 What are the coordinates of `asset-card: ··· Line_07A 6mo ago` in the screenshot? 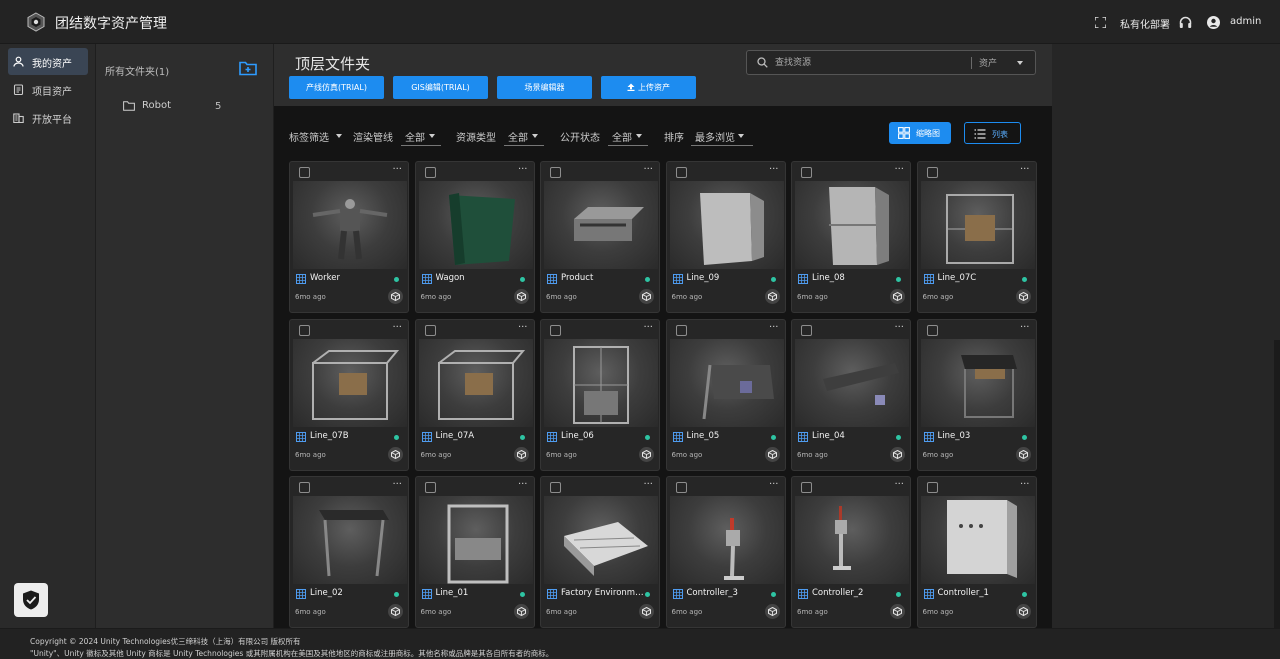 It's located at (474, 394).